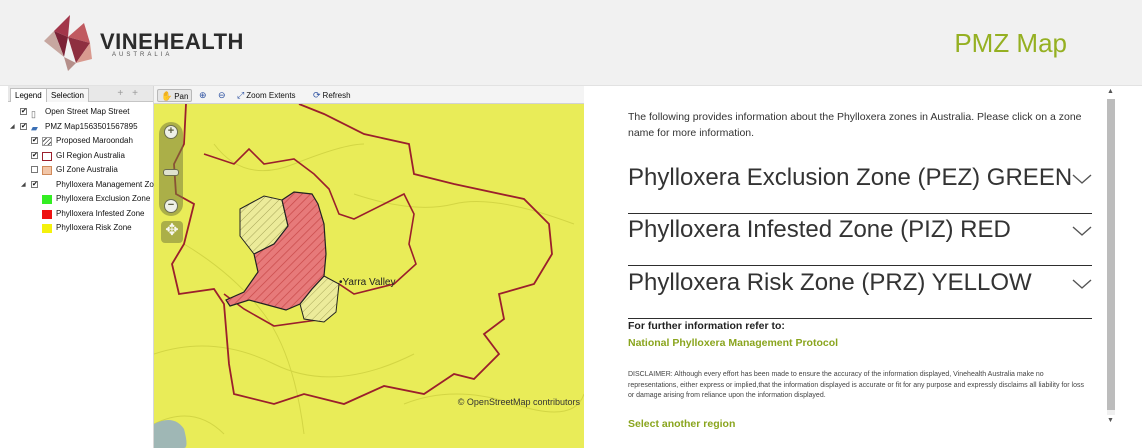 The image size is (1142, 448). I want to click on protocol-link: National Phylloxera Management Protocol, so click(733, 343).